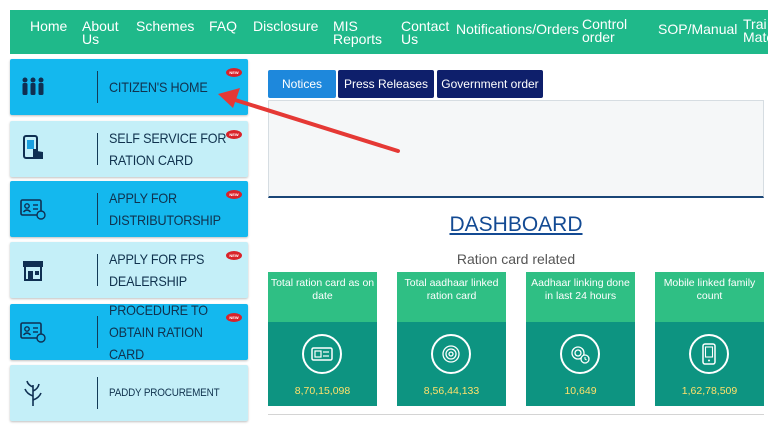  Describe the element at coordinates (580, 297) in the screenshot. I see `stat-card-label: Aadhaar linking done in last 24 hours` at that location.